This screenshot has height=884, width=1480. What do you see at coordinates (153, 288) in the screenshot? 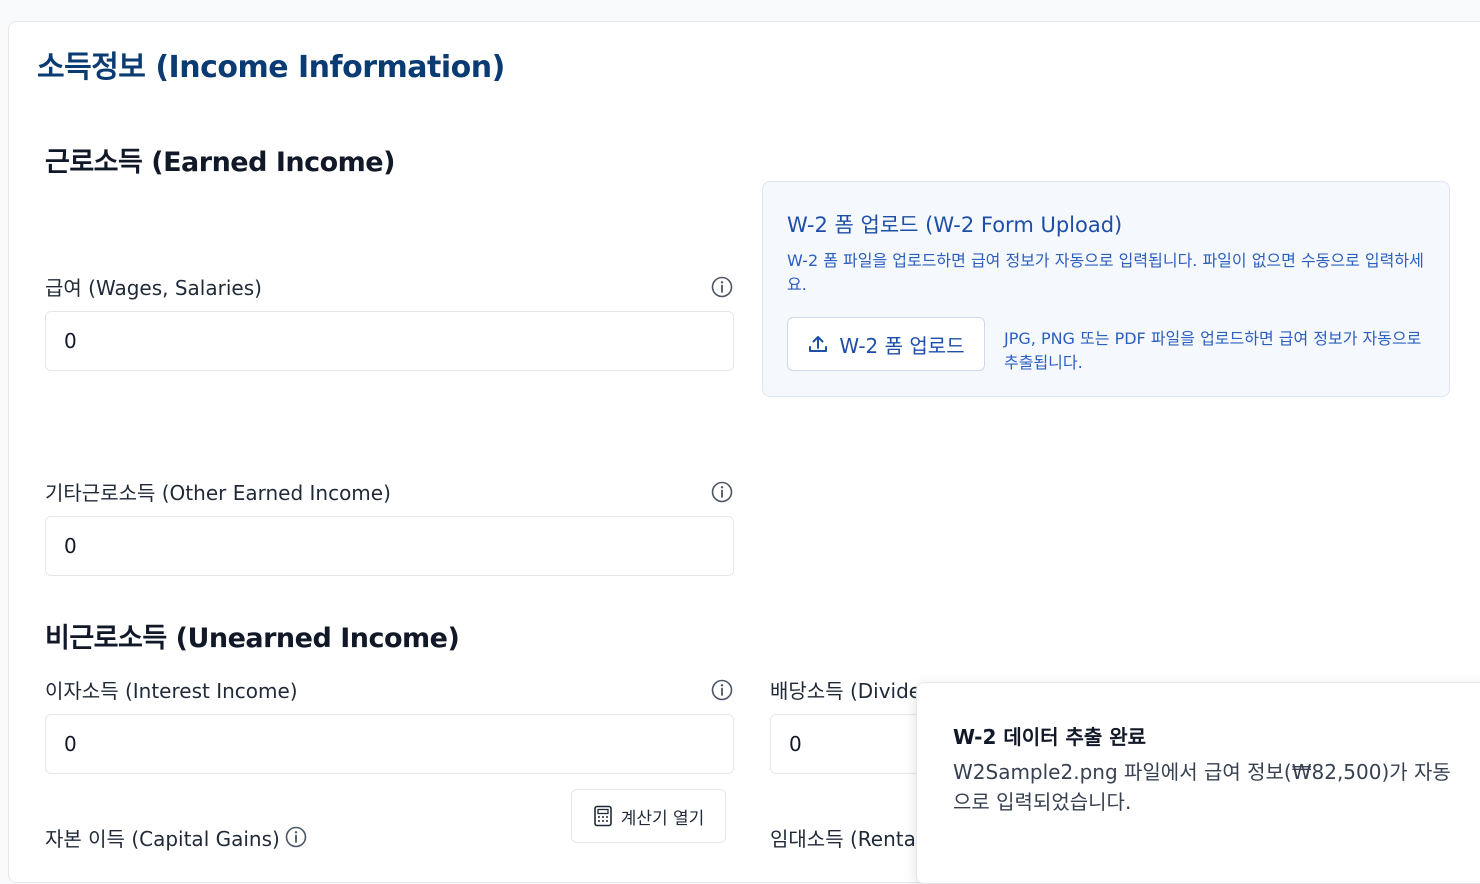
I see `wages-label: 급여 (Wages, Salaries)` at bounding box center [153, 288].